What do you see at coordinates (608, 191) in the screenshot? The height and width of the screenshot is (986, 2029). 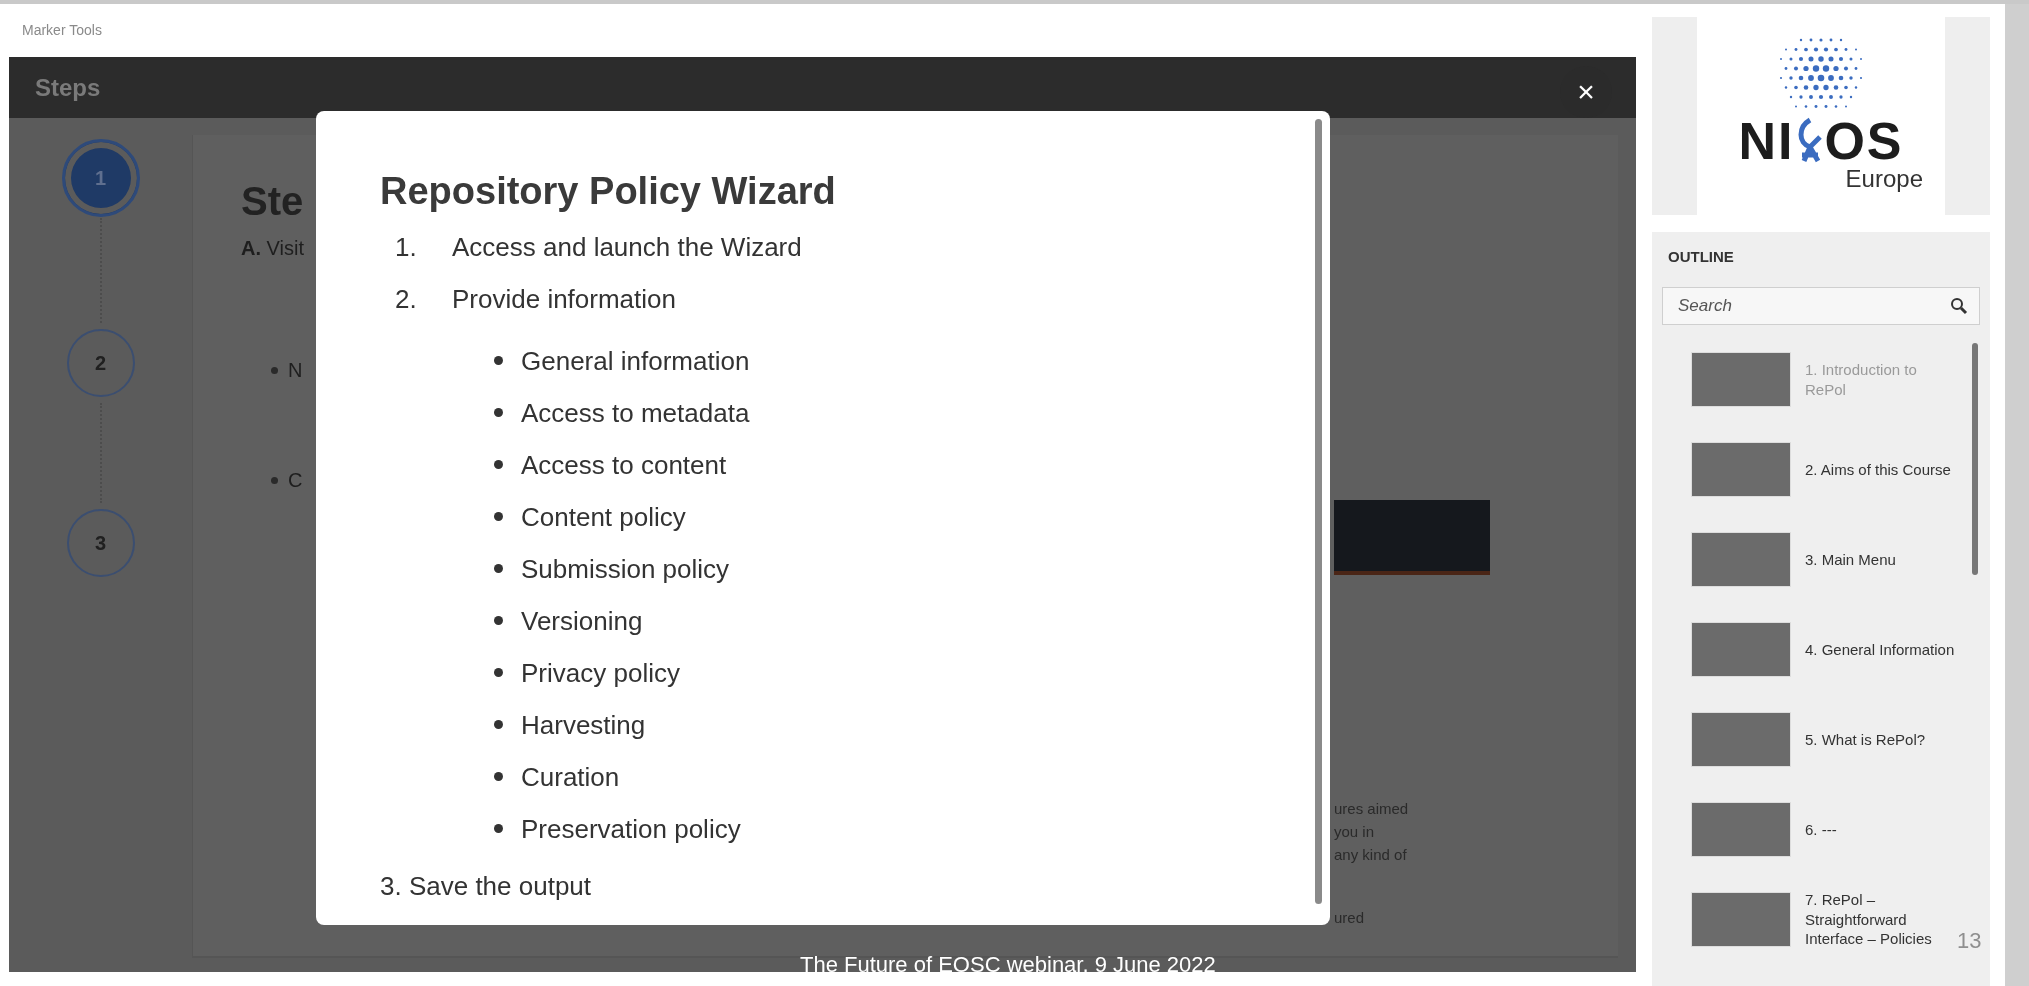 I see `modal-title: Repository Policy Wizard` at bounding box center [608, 191].